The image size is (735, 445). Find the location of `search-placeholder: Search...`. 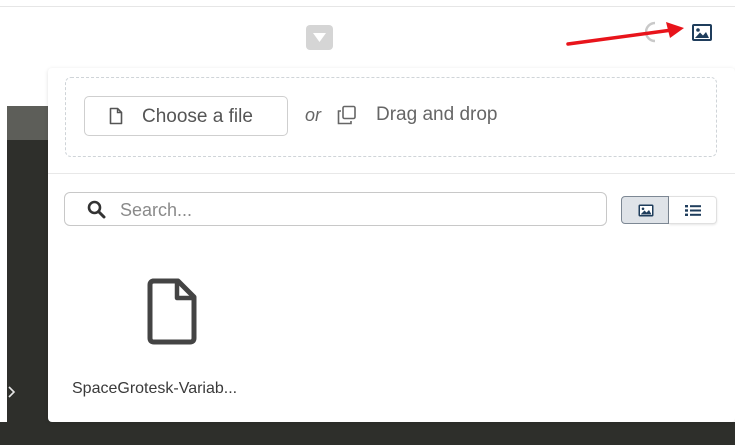

search-placeholder: Search... is located at coordinates (156, 210).